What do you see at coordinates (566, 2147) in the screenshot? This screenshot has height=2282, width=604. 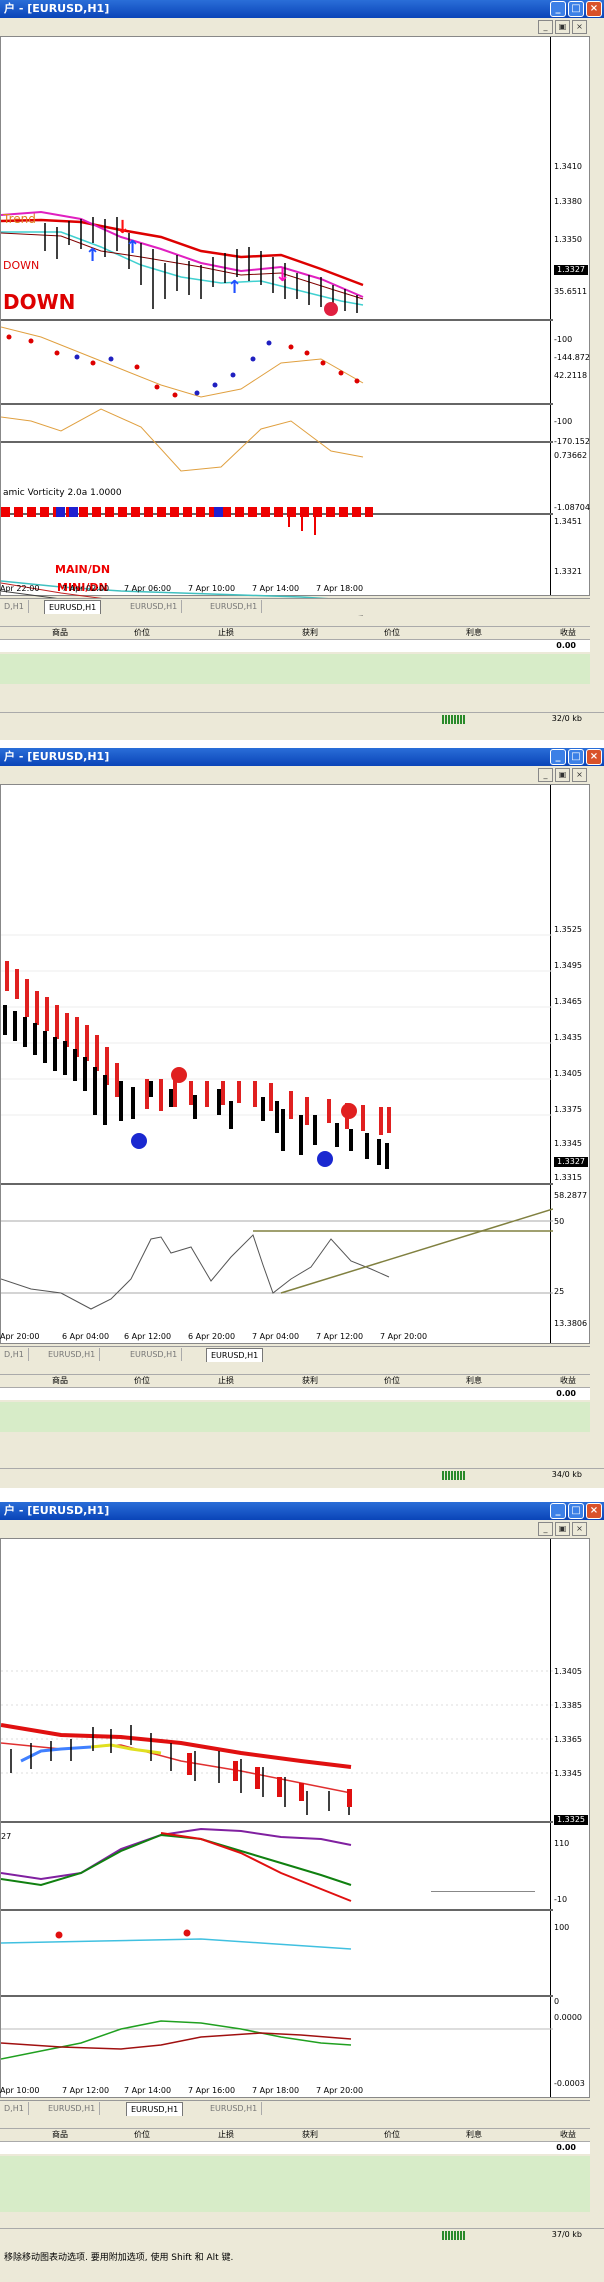 I see `balance-value: 0.00` at bounding box center [566, 2147].